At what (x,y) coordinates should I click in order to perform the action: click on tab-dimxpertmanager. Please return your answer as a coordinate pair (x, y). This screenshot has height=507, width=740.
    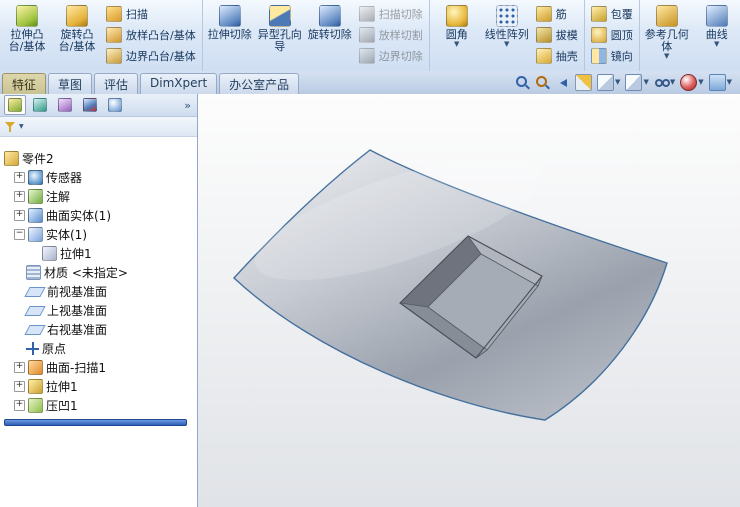
    Looking at the image, I should click on (90, 105).